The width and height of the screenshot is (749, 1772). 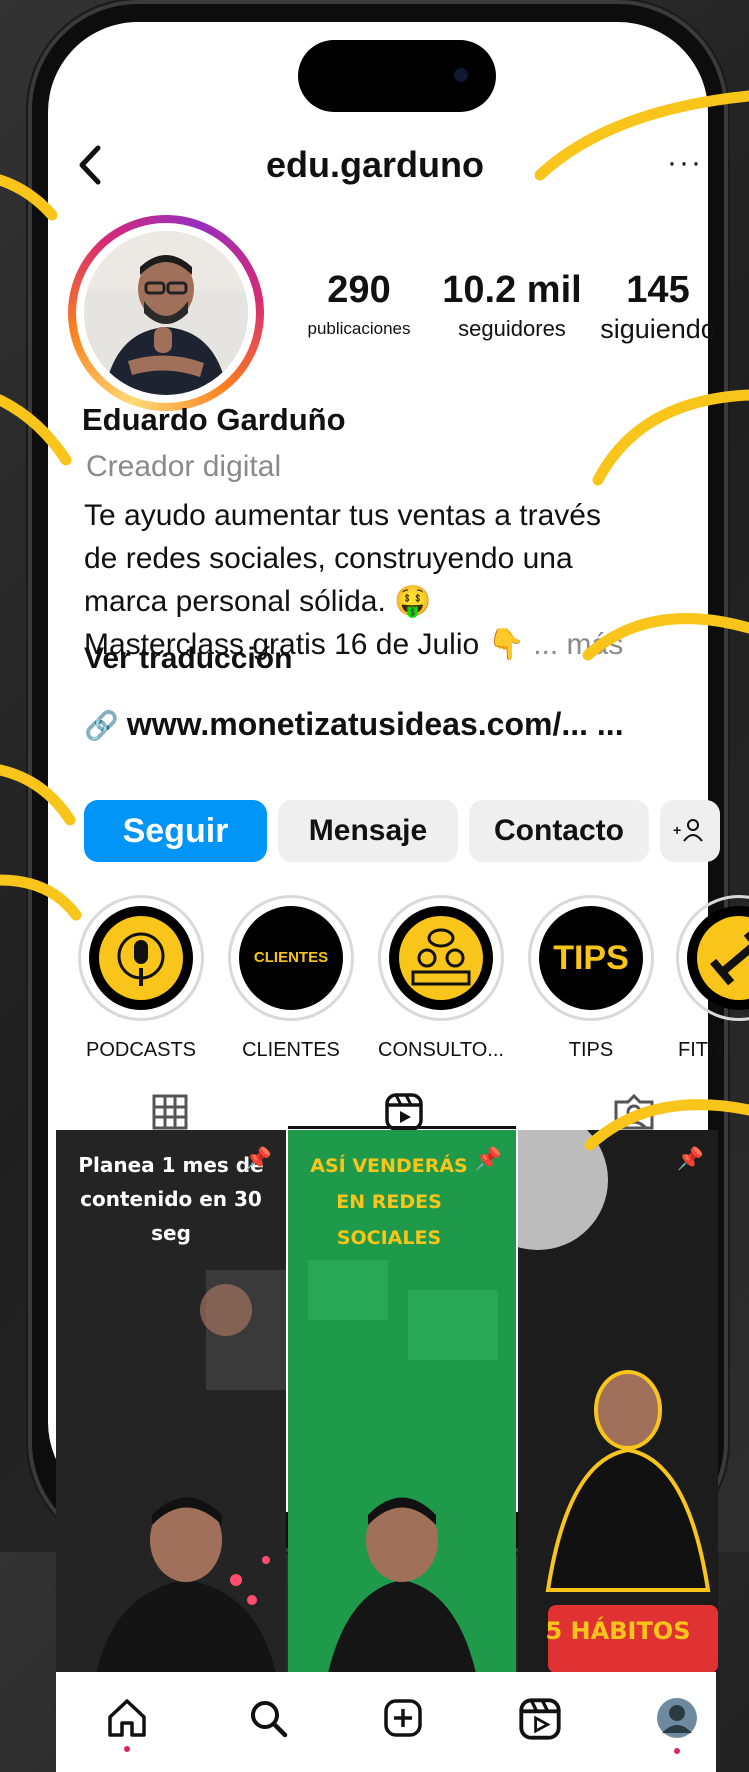 What do you see at coordinates (101, 725) in the screenshot?
I see `link-icon: 🔗` at bounding box center [101, 725].